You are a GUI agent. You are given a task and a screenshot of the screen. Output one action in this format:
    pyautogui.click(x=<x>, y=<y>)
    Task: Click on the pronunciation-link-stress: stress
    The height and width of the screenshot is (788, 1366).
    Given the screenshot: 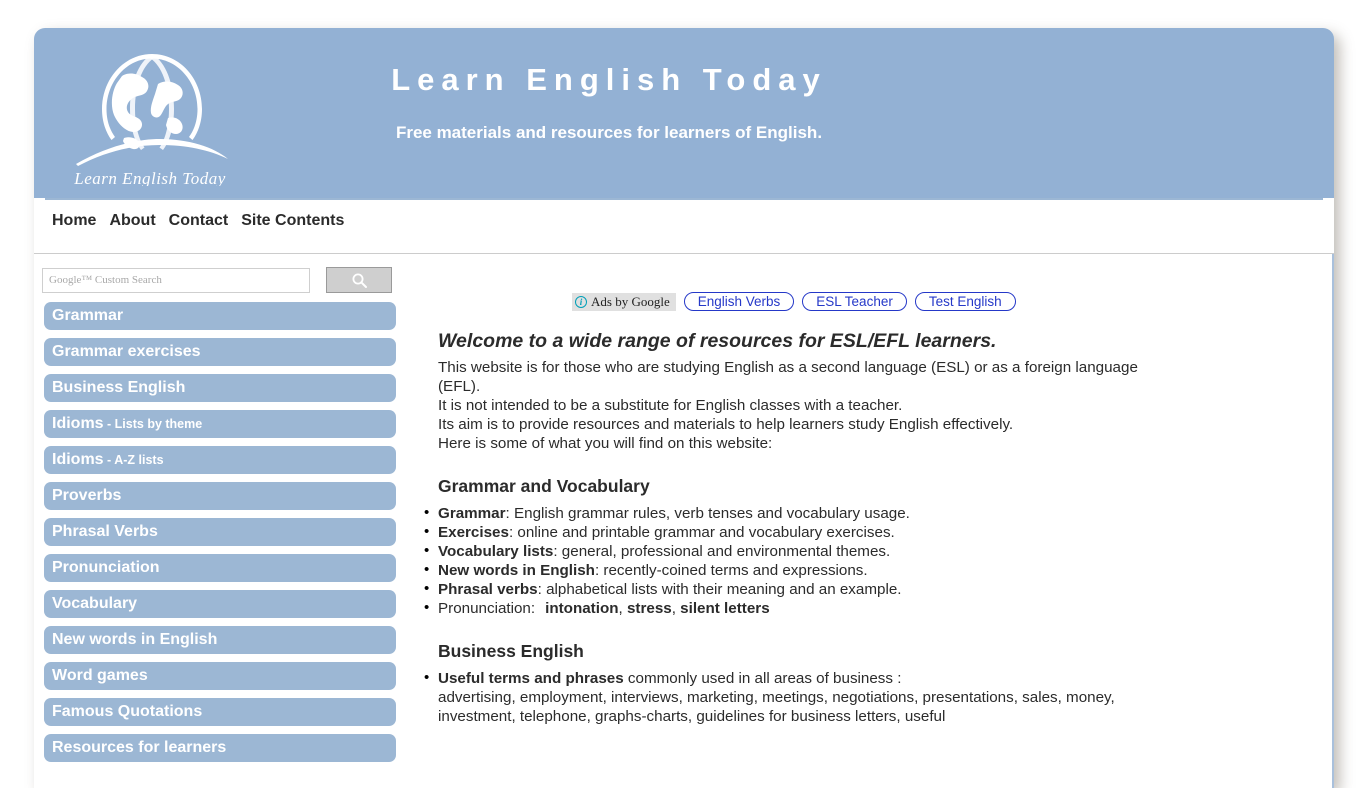 What is the action you would take?
    pyautogui.click(x=649, y=608)
    